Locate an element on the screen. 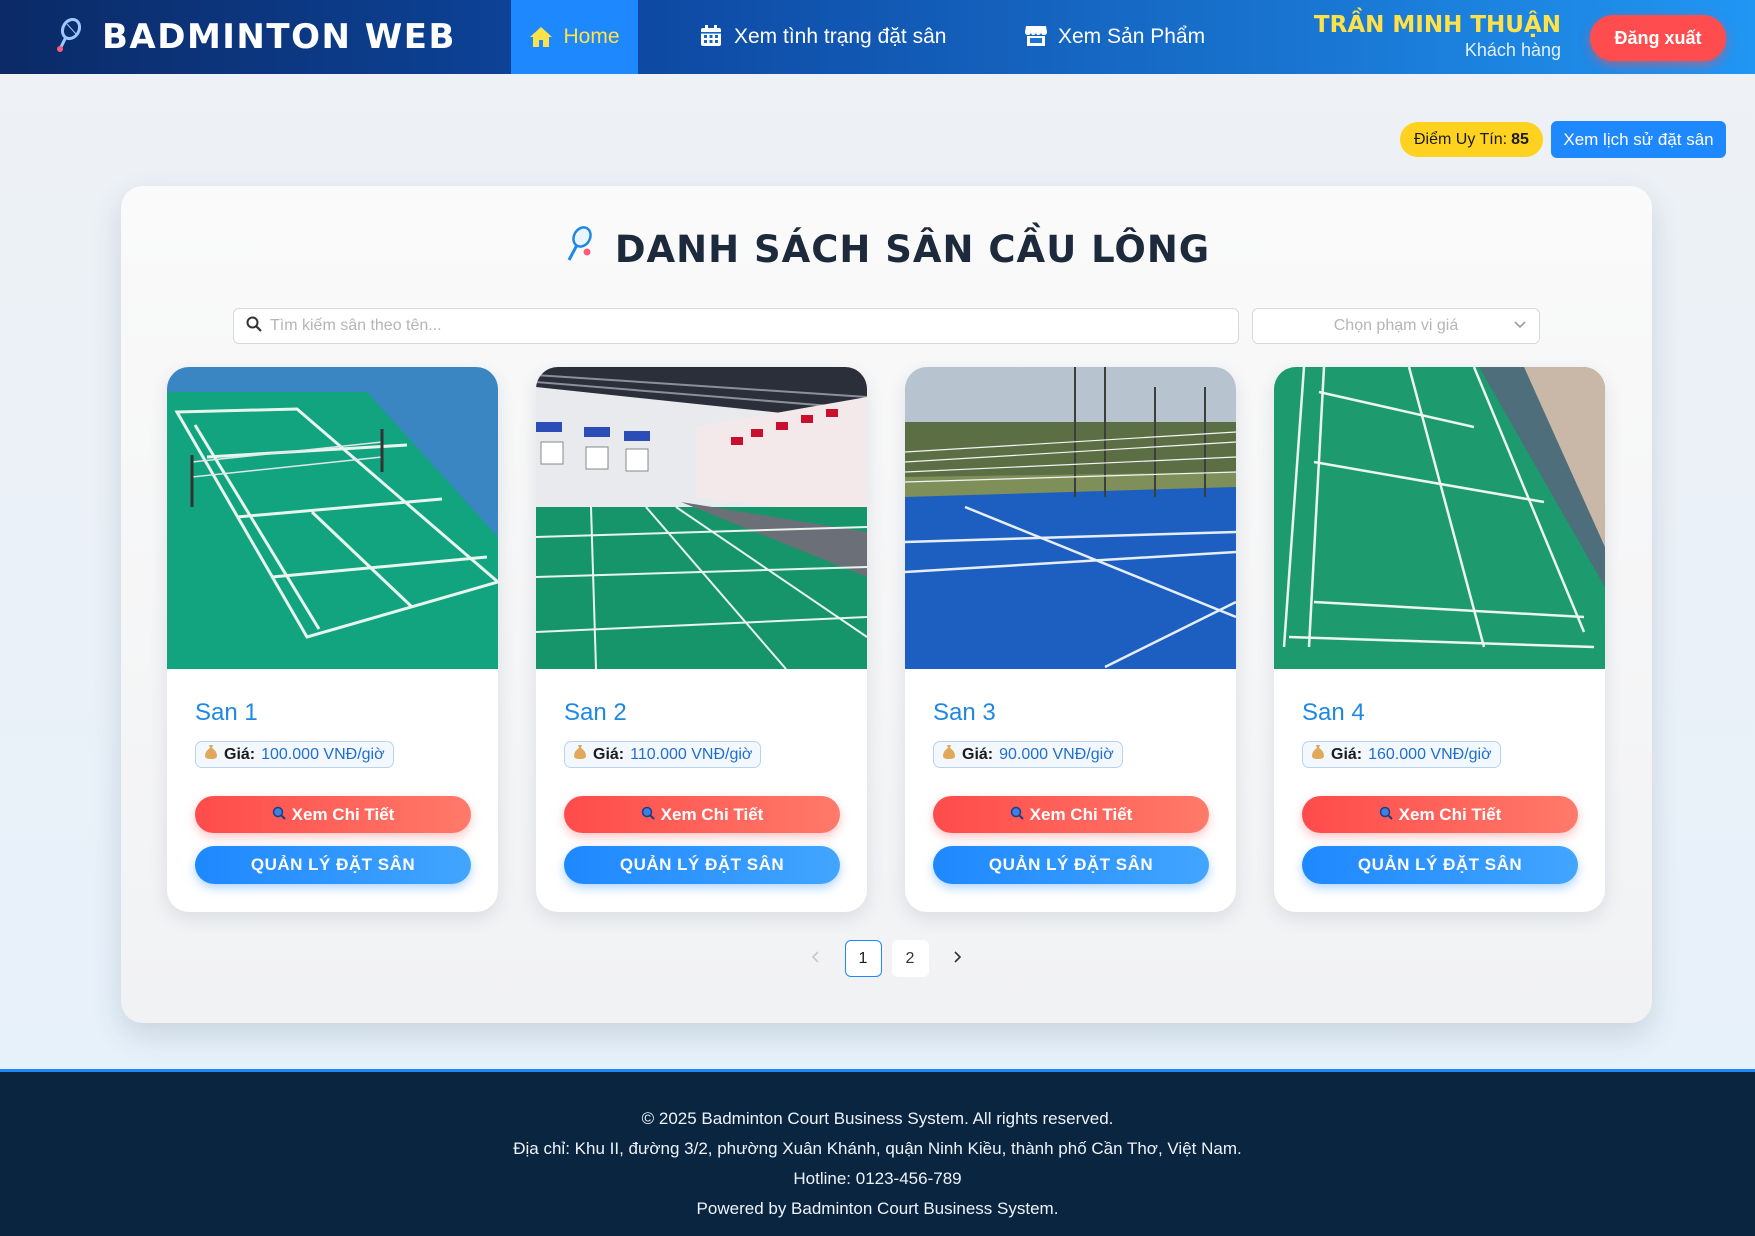 Image resolution: width=1755 pixels, height=1236 pixels. court-name: San 3 is located at coordinates (964, 713).